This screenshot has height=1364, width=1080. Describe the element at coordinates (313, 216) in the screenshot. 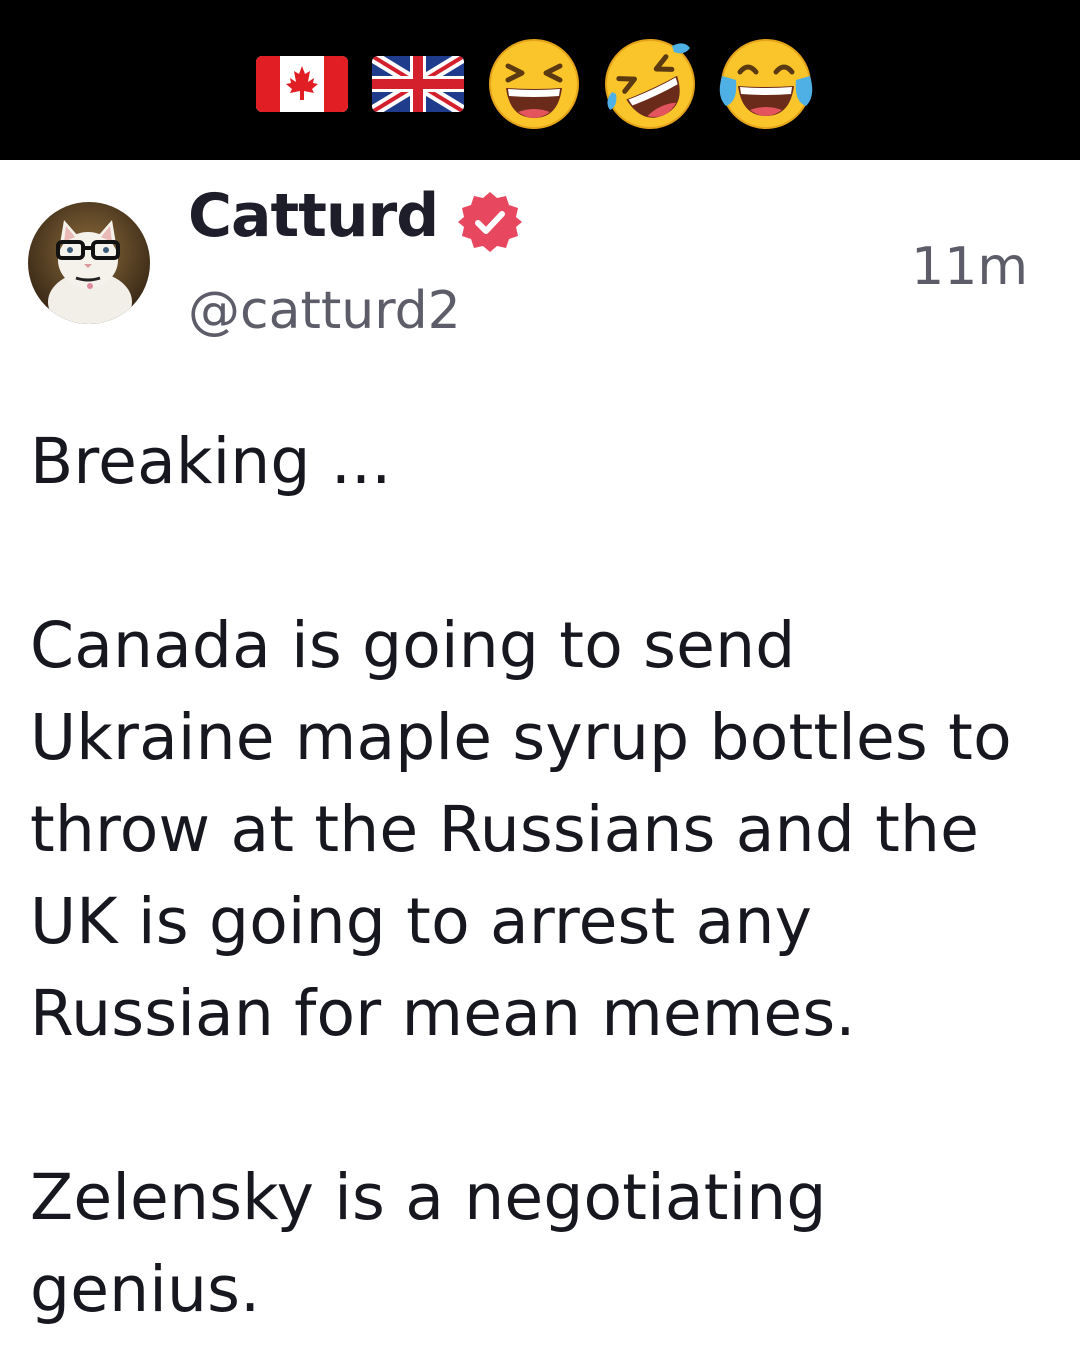

I see `display-name: Catturd` at that location.